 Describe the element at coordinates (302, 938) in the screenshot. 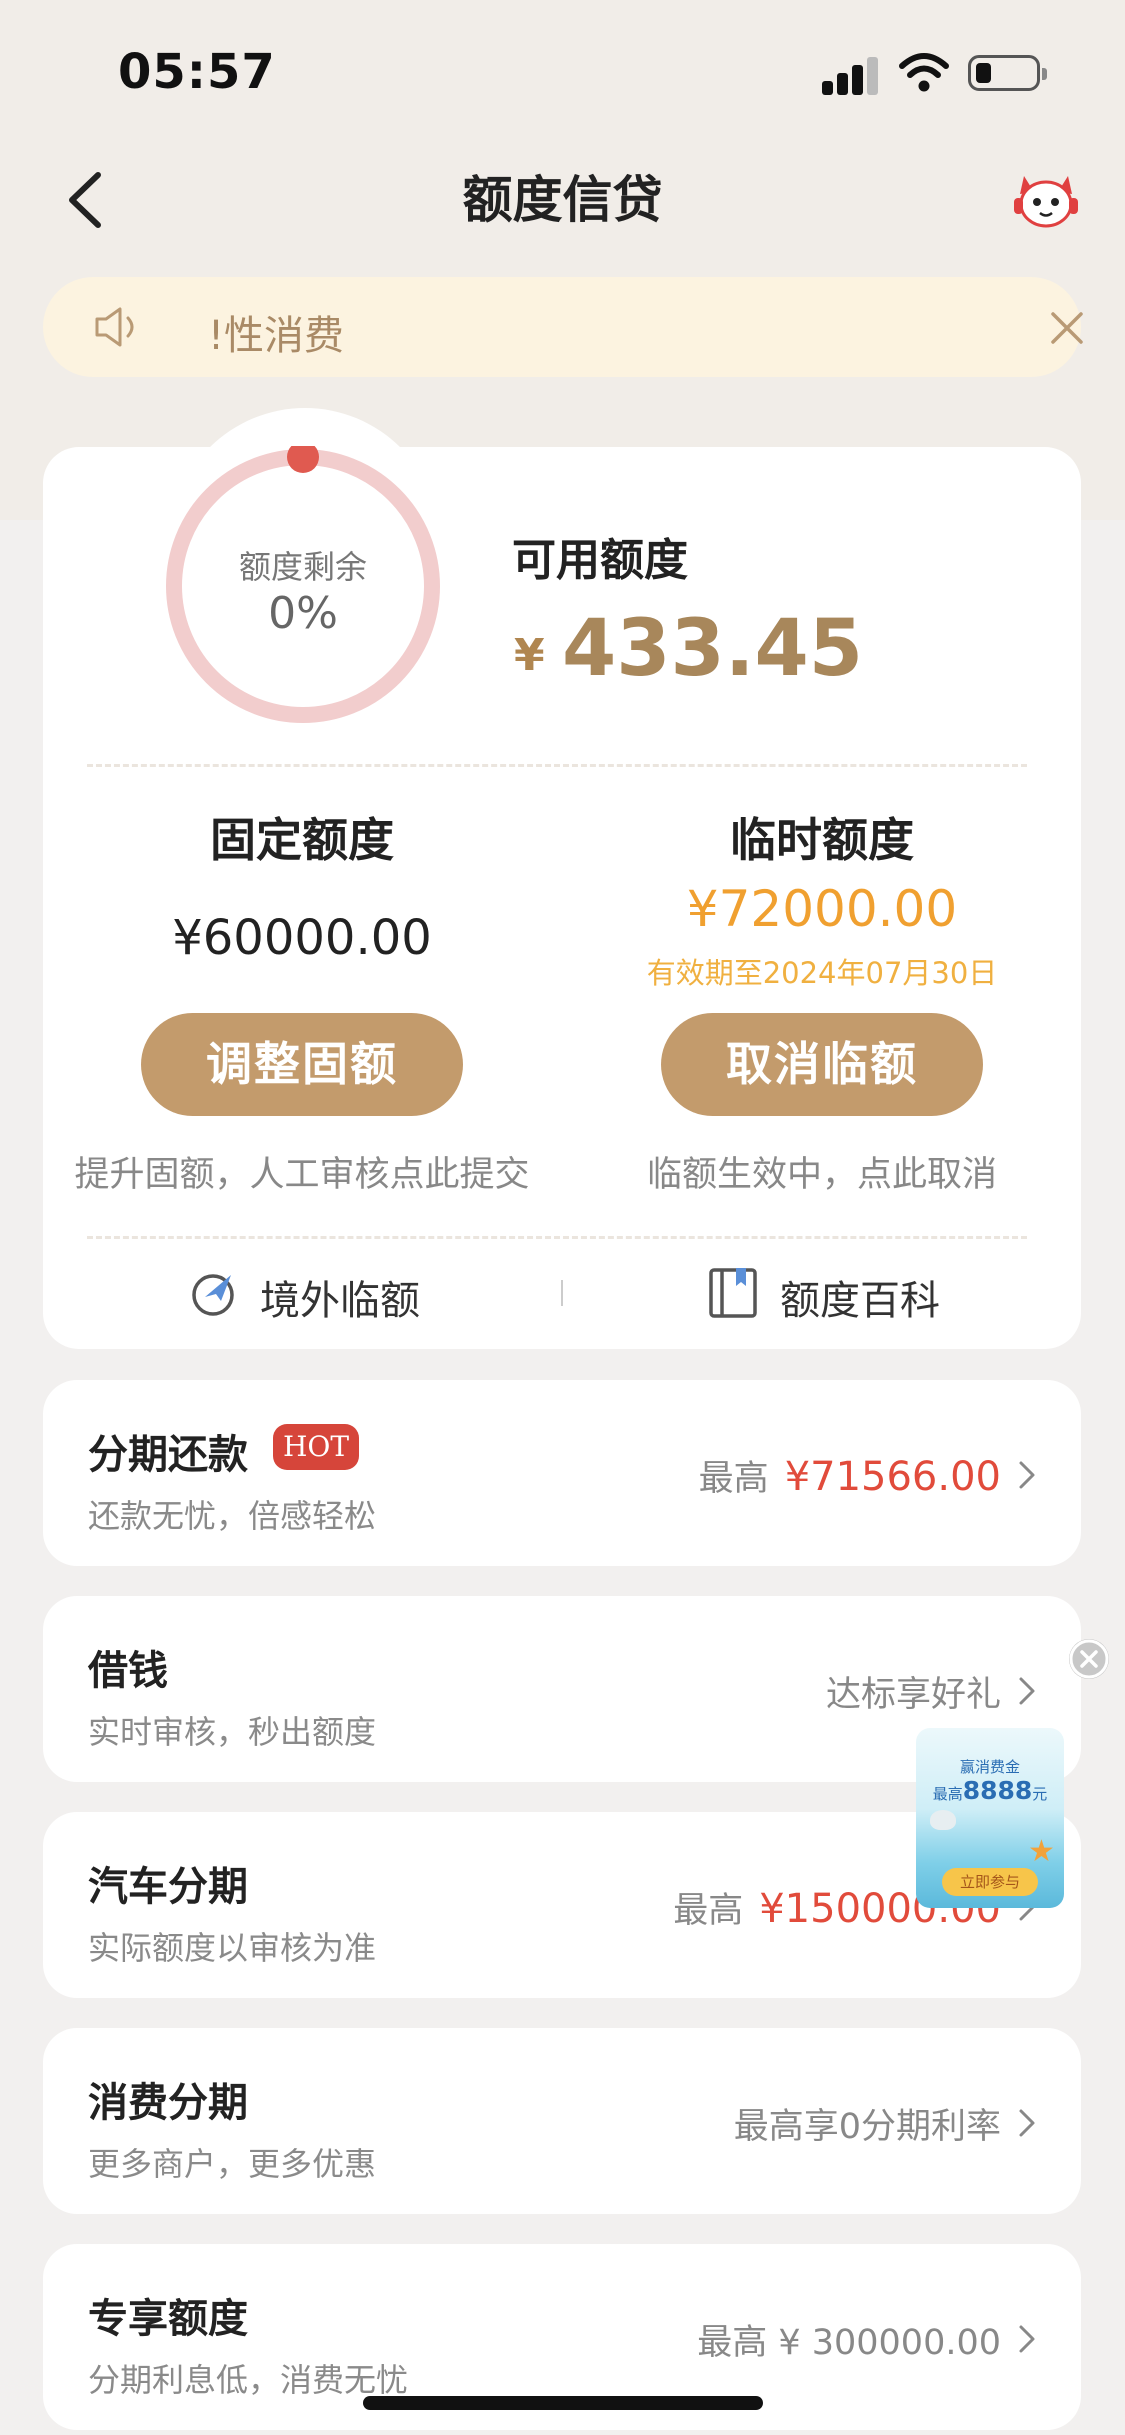

I see `fixed-credit-amount: ¥60000.00` at that location.